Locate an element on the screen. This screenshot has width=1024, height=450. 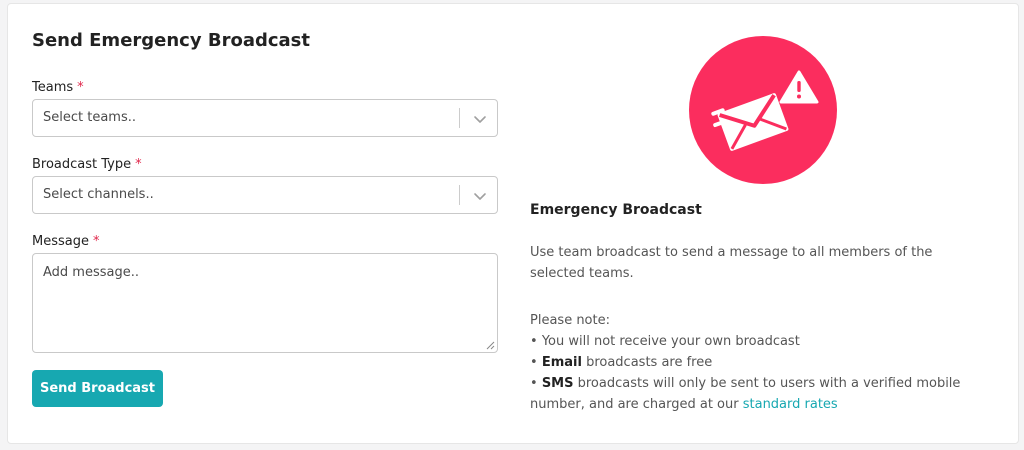
page-title: Send Emergency Broadcast is located at coordinates (171, 40).